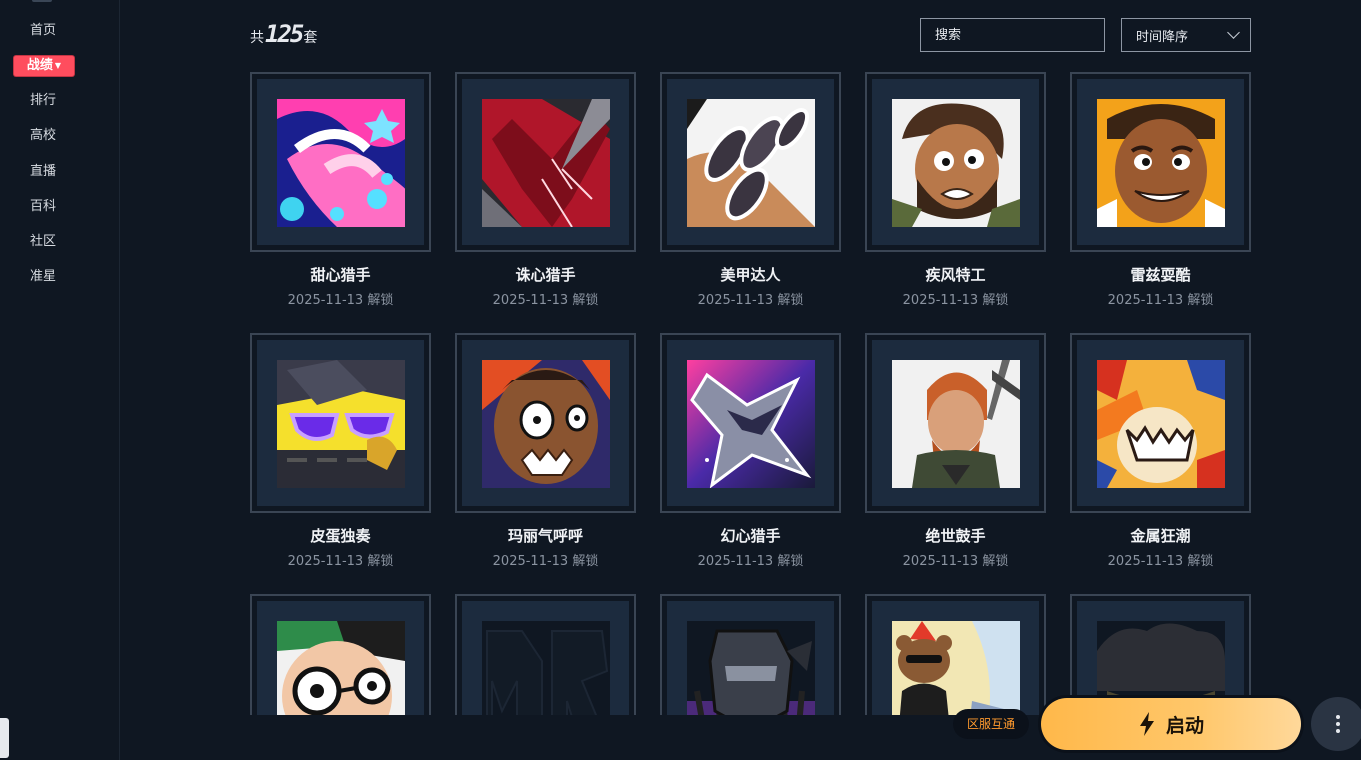 The width and height of the screenshot is (1361, 760). Describe the element at coordinates (1162, 37) in the screenshot. I see `sort-label: 时间降序` at that location.